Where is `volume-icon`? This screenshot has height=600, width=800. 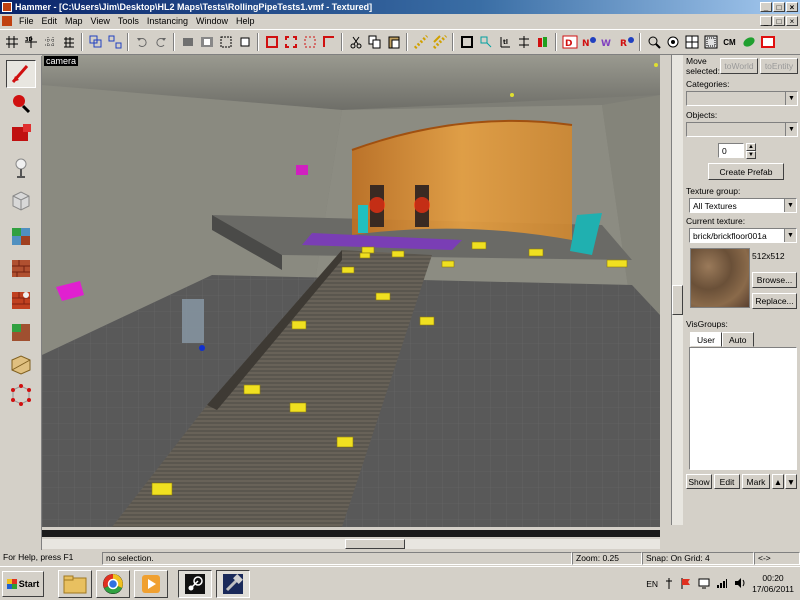
volume-icon is located at coordinates (740, 584).